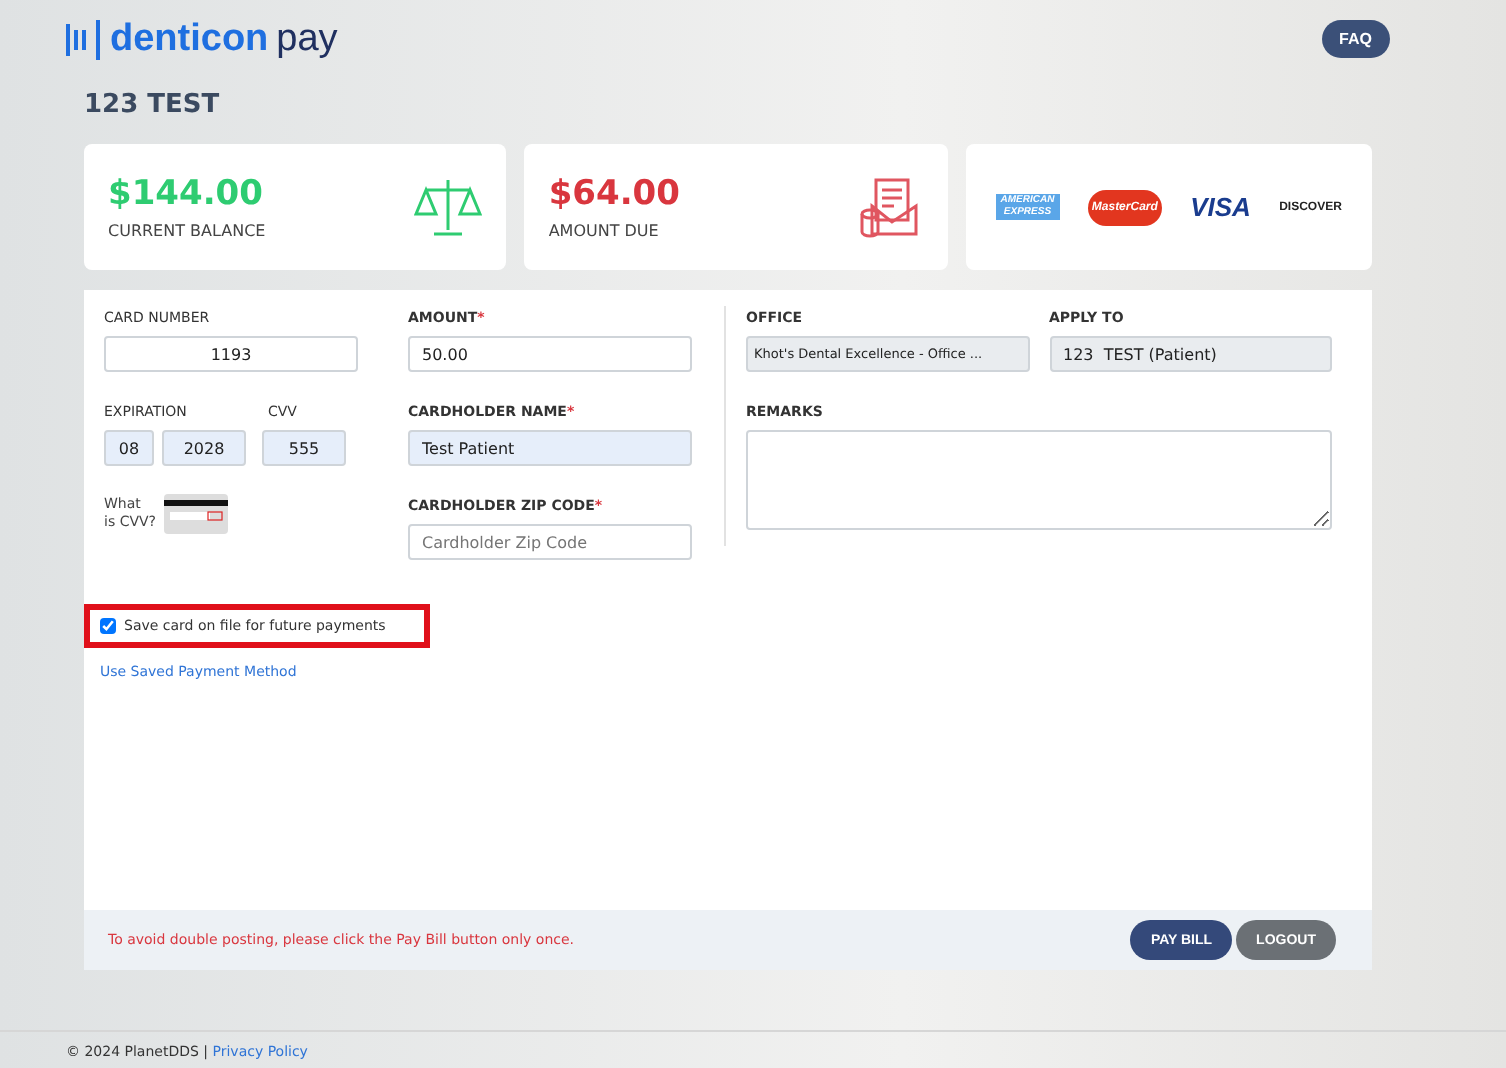  What do you see at coordinates (304, 448) in the screenshot?
I see `cvv-field: 555` at bounding box center [304, 448].